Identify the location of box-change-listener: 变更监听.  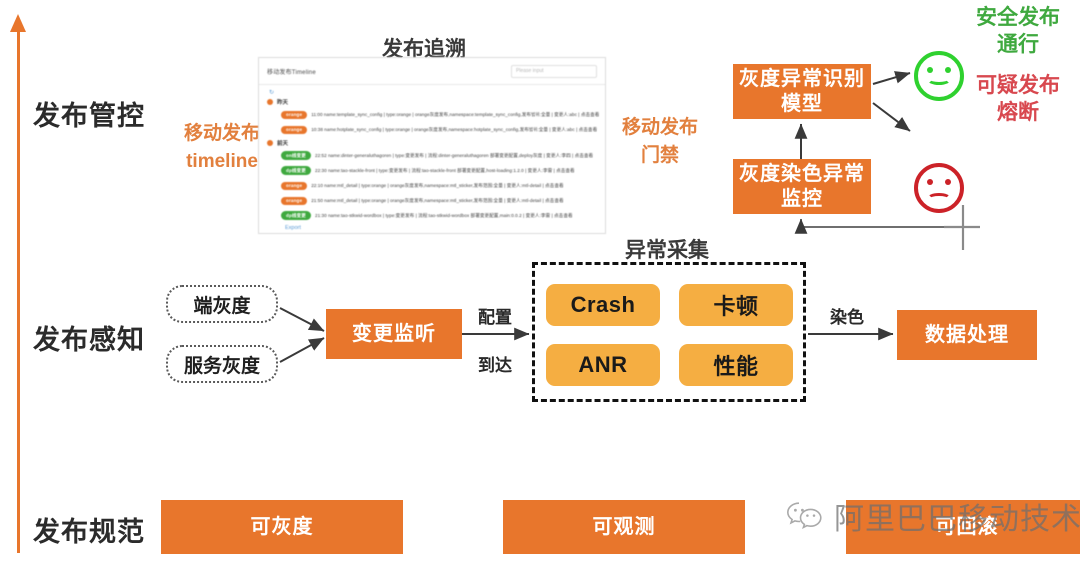
(394, 334).